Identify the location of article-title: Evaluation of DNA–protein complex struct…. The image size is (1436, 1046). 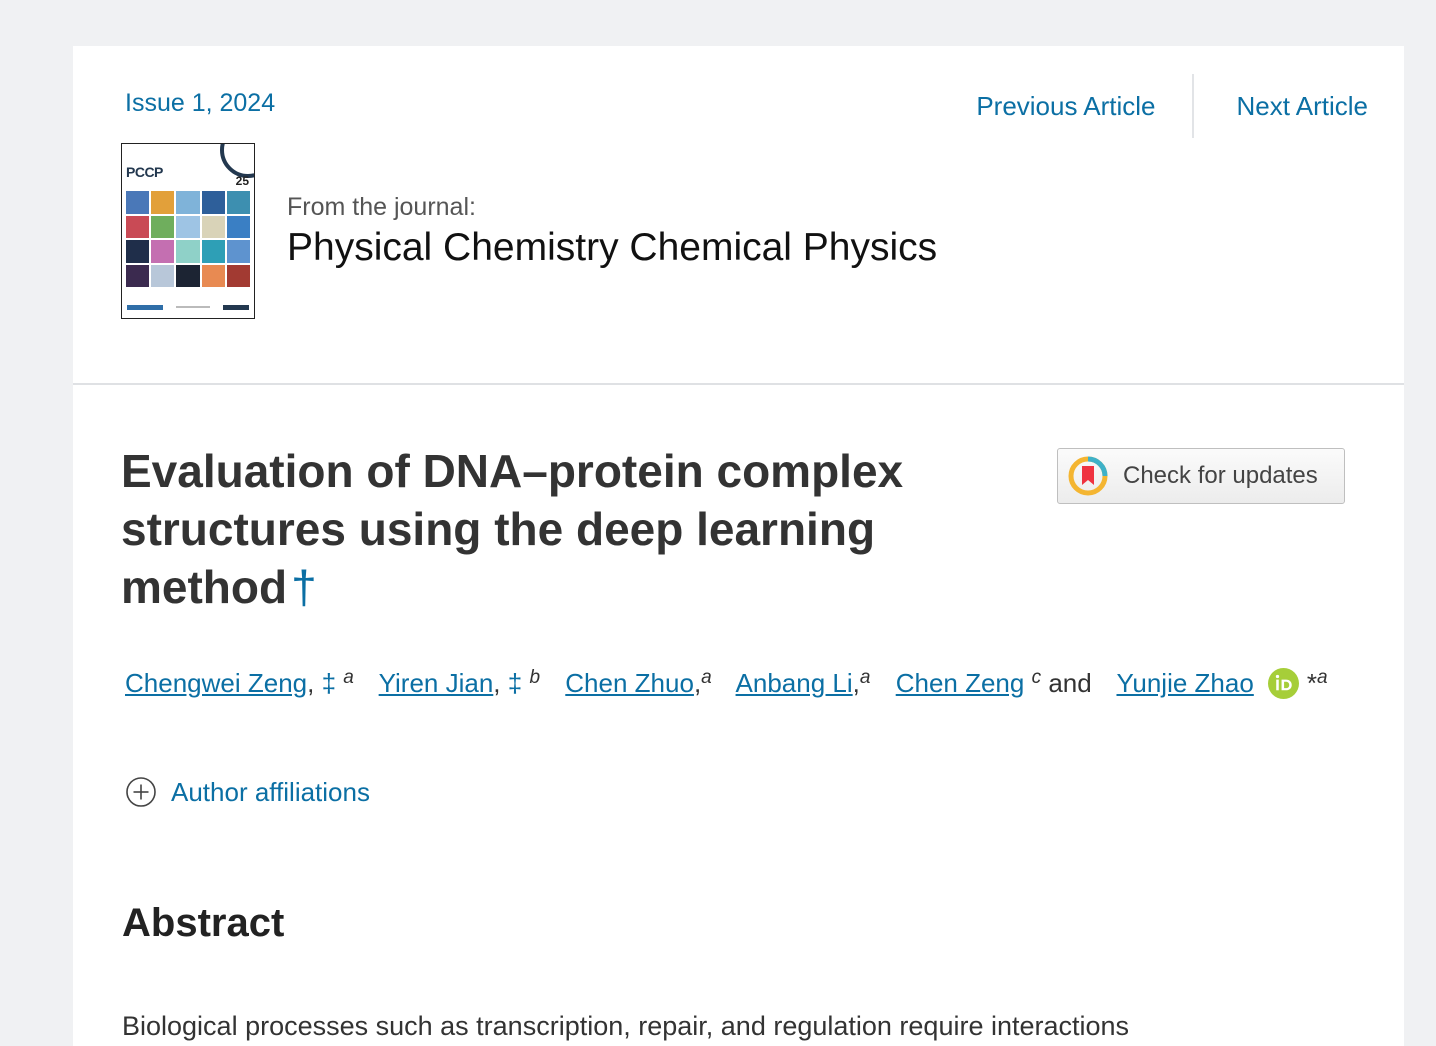
(566, 529).